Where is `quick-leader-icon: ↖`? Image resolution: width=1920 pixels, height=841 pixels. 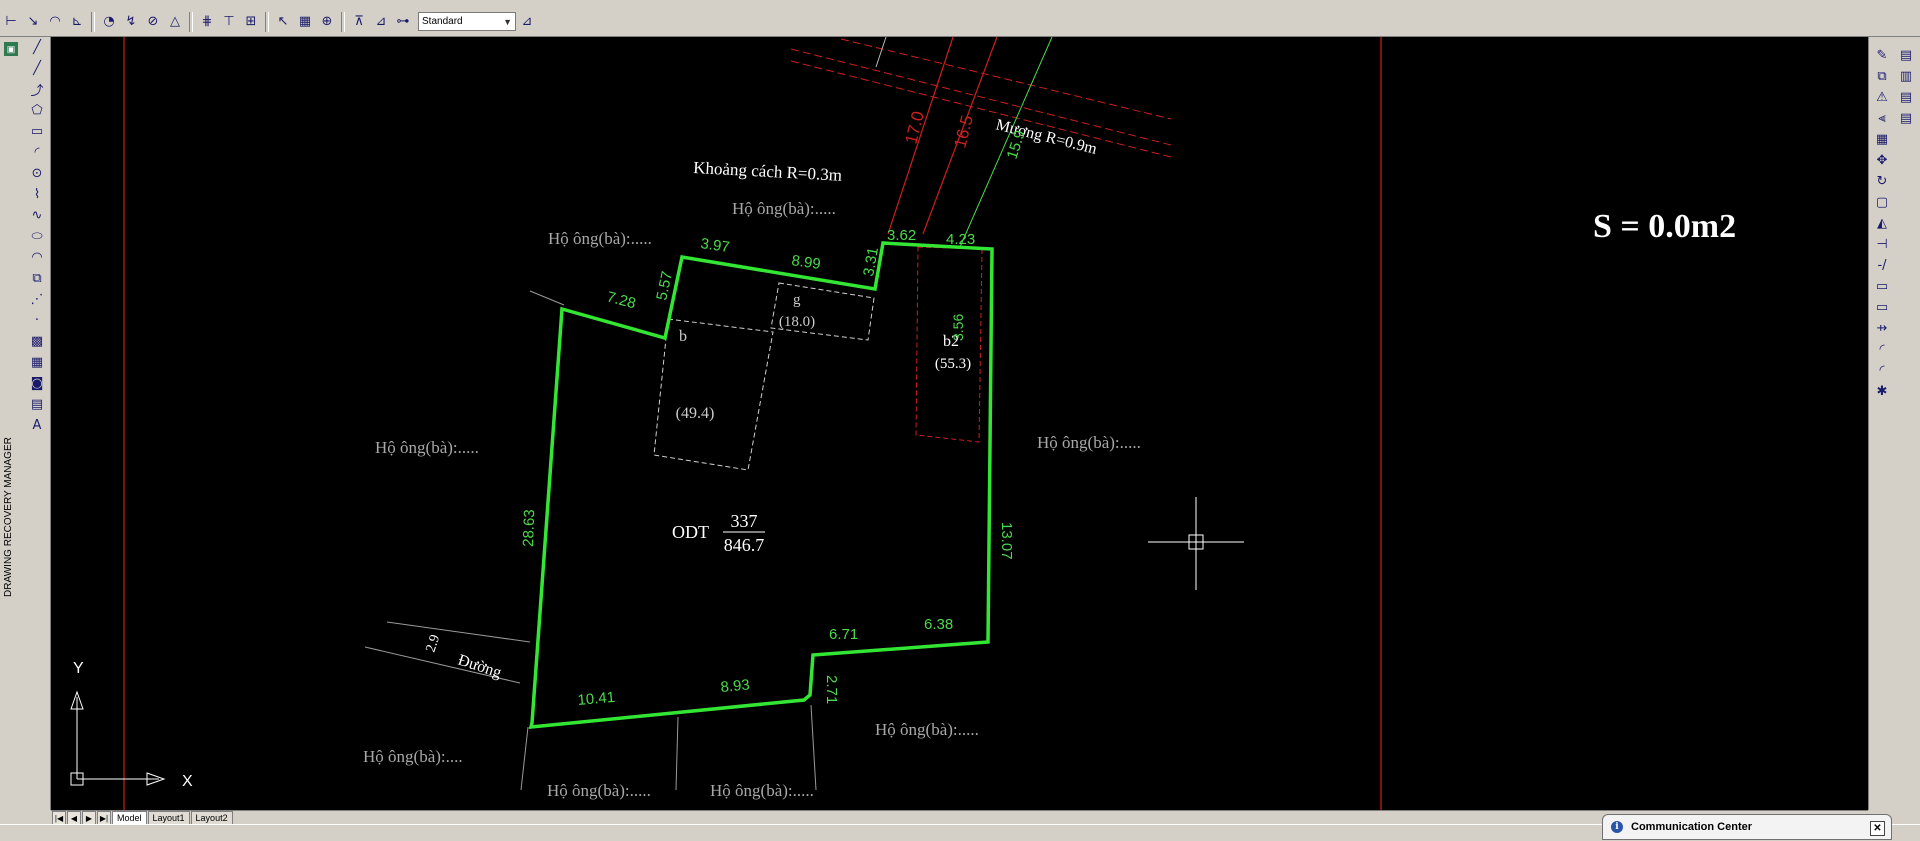
quick-leader-icon: ↖ is located at coordinates (283, 22).